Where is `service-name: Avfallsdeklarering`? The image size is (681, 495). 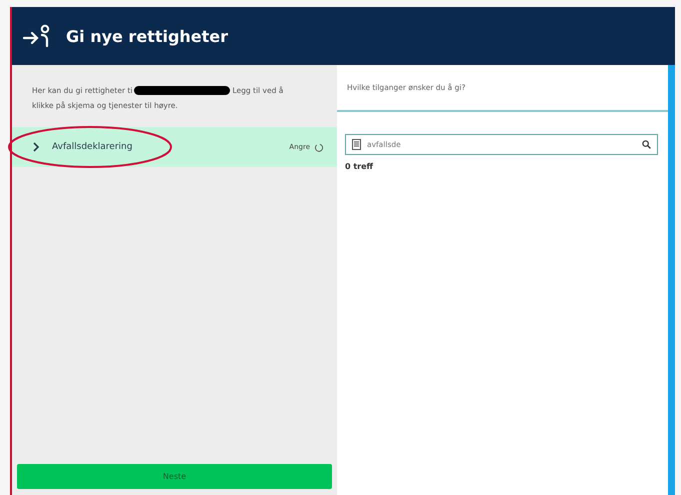
service-name: Avfallsdeklarering is located at coordinates (93, 147).